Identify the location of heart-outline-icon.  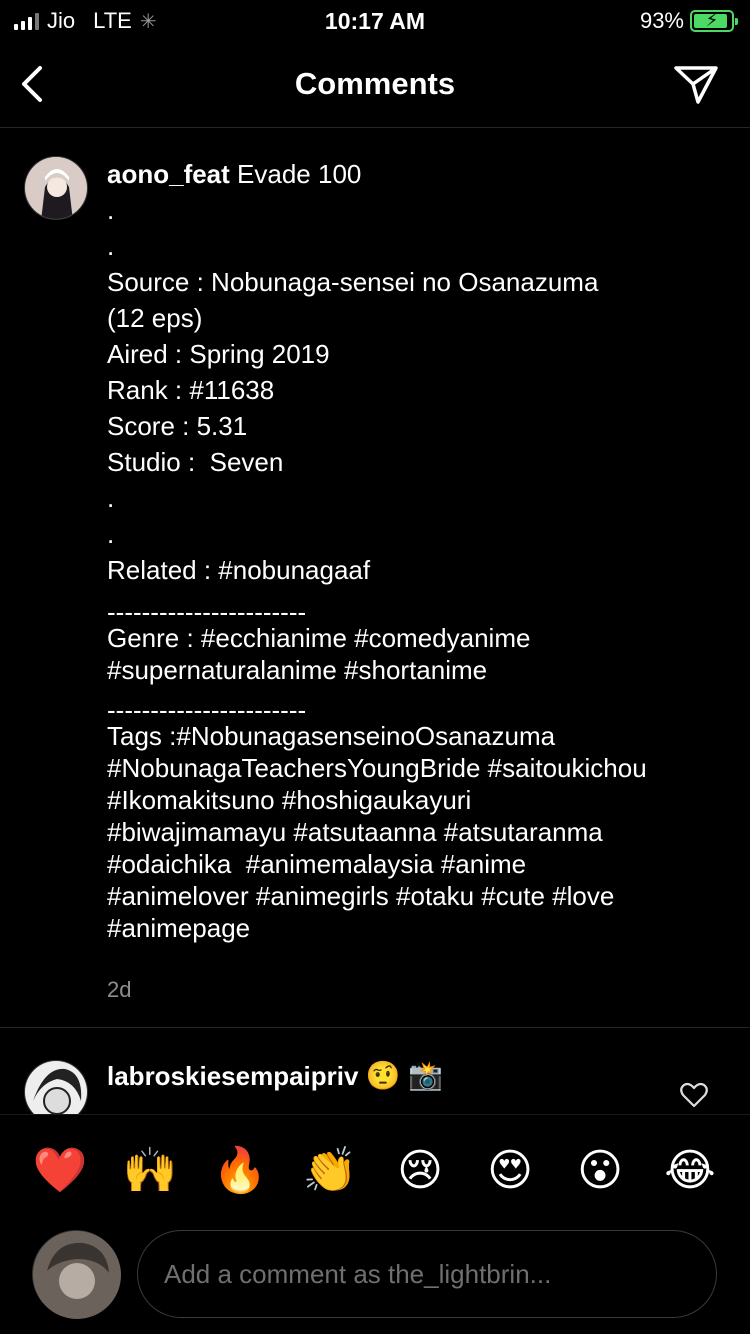
(694, 1095).